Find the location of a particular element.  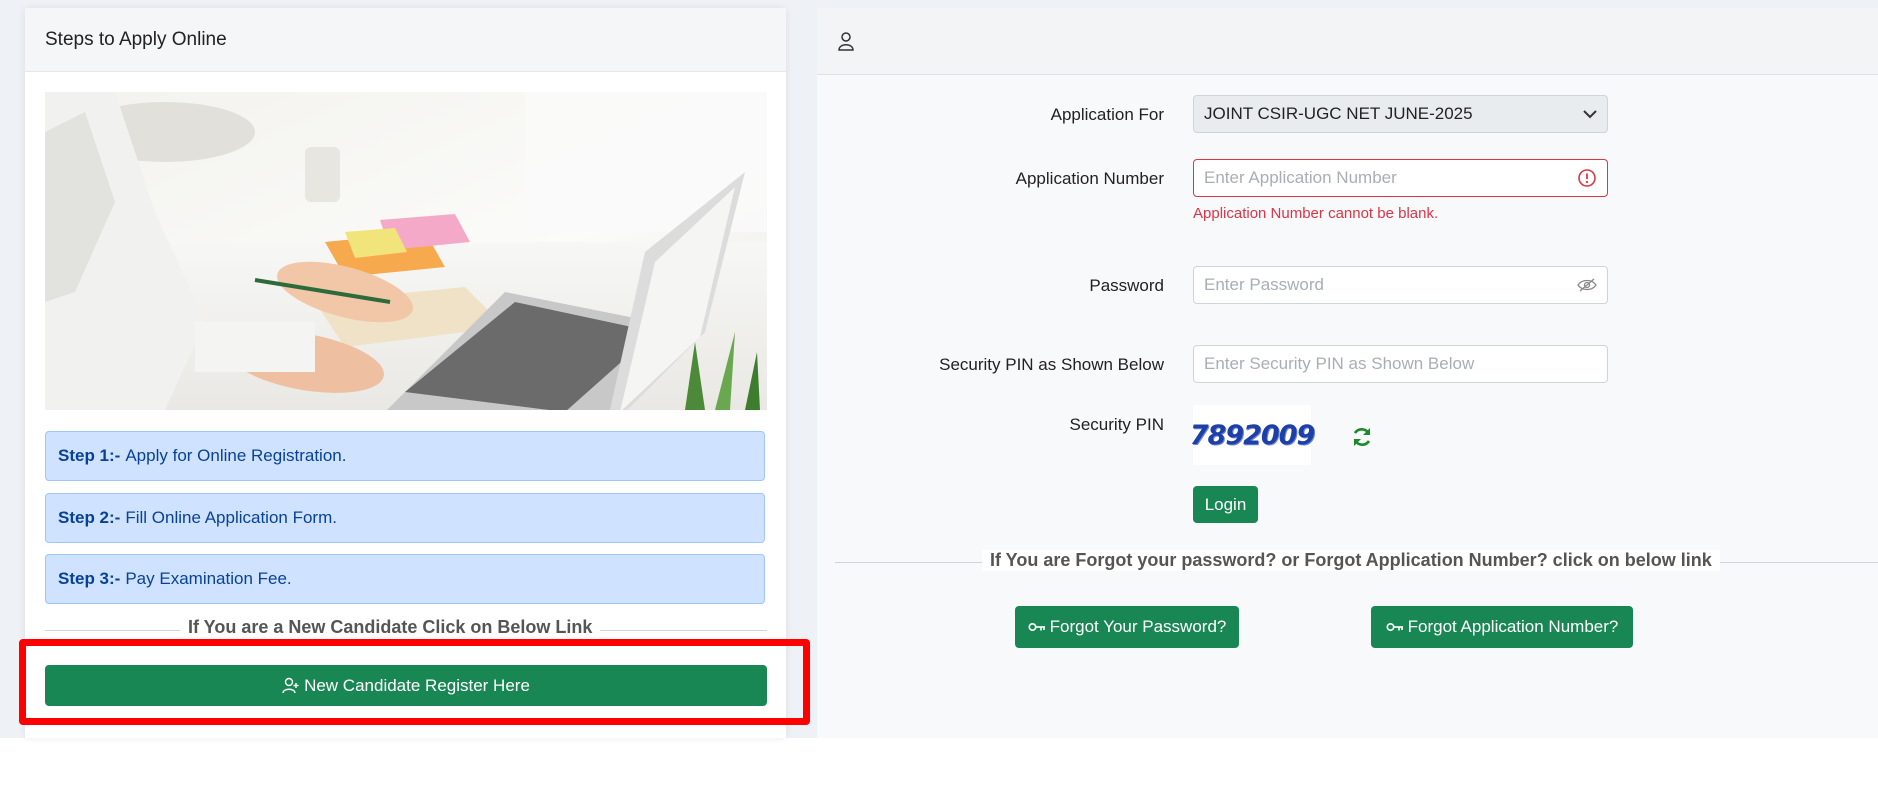

application-number-label: Application Number is located at coordinates (1089, 178).